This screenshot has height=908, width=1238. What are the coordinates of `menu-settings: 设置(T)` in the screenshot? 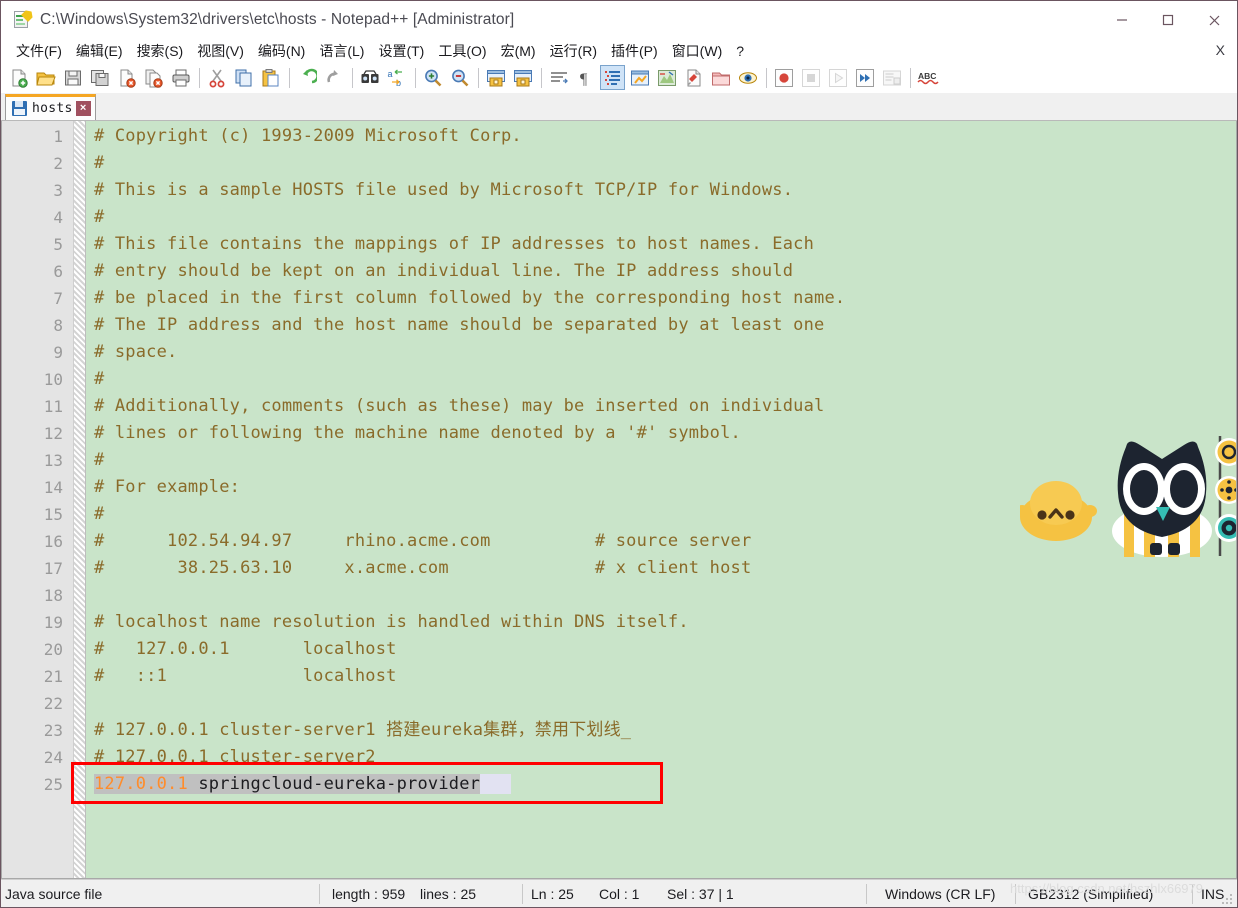 It's located at (401, 51).